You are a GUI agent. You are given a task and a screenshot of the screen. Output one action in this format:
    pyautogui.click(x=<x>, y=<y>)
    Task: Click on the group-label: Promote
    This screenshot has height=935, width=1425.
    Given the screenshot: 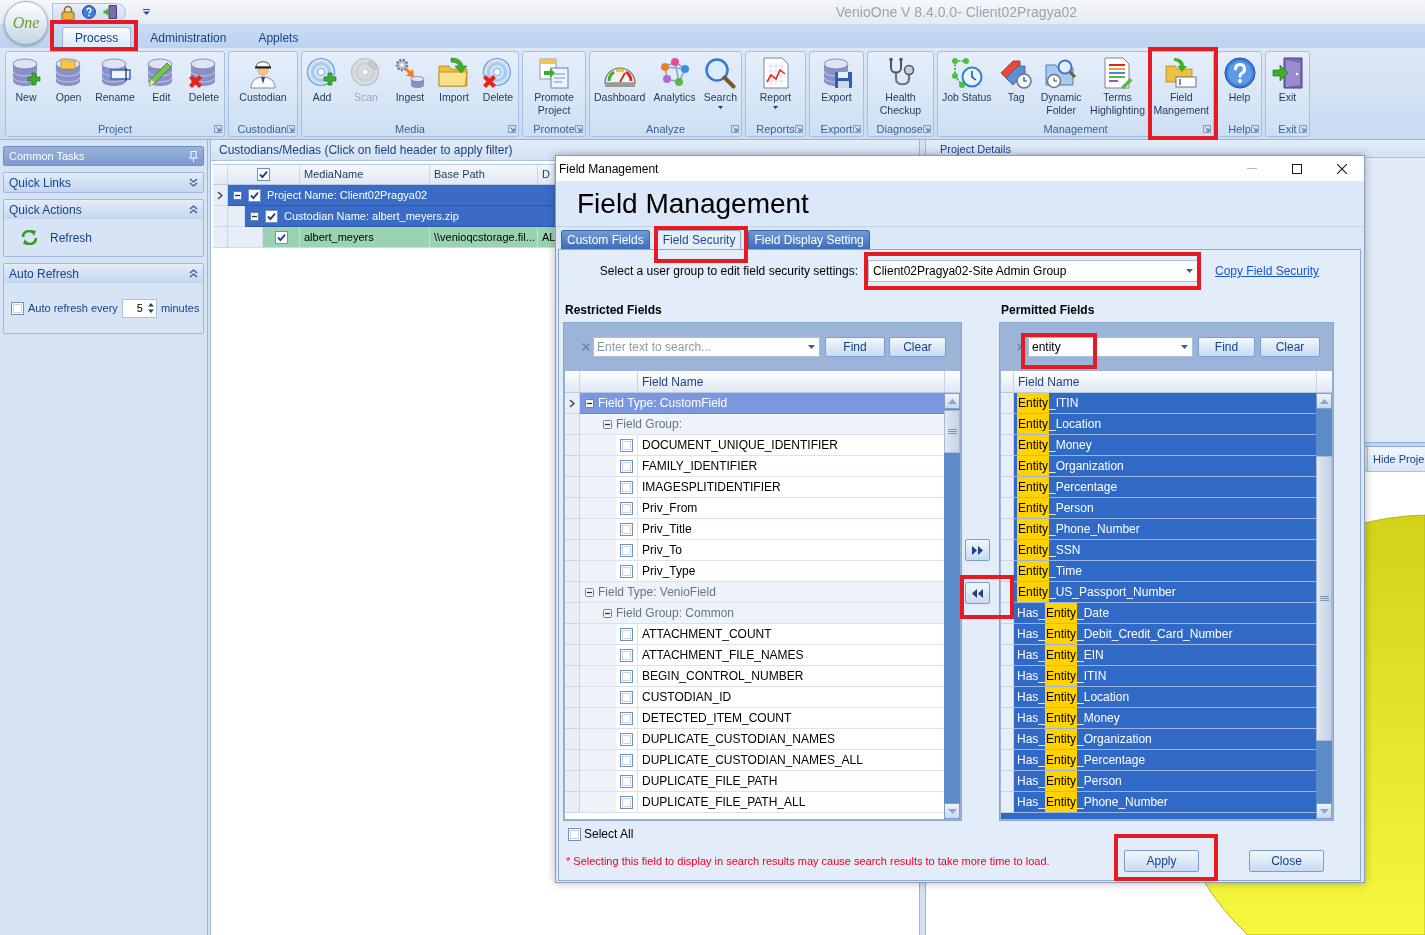 What is the action you would take?
    pyautogui.click(x=554, y=129)
    